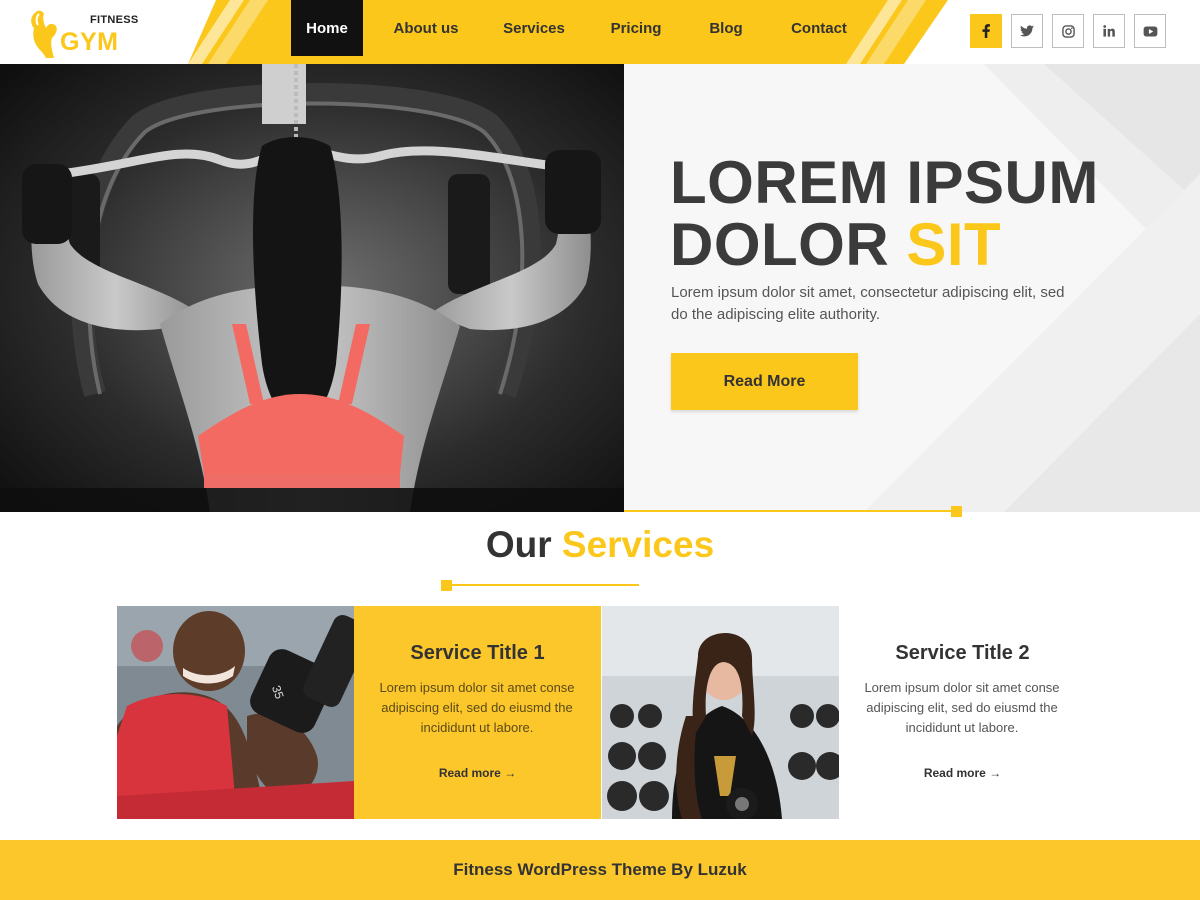 Image resolution: width=1200 pixels, height=900 pixels. Describe the element at coordinates (327, 28) in the screenshot. I see `nav-home: Home` at that location.